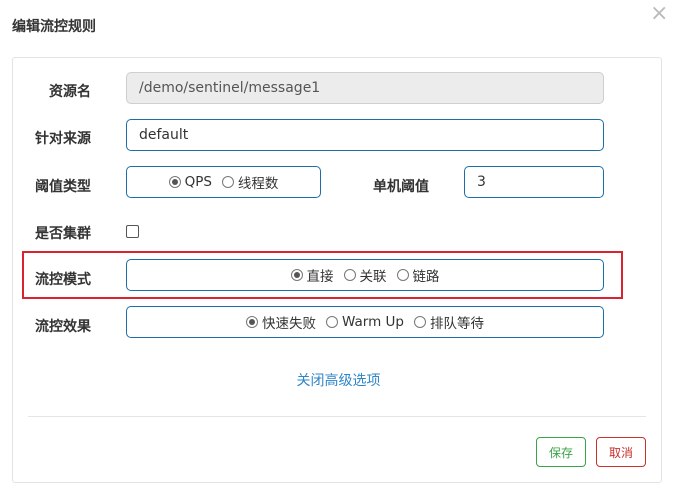 This screenshot has width=677, height=493. What do you see at coordinates (337, 416) in the screenshot?
I see `footer-divider` at bounding box center [337, 416].